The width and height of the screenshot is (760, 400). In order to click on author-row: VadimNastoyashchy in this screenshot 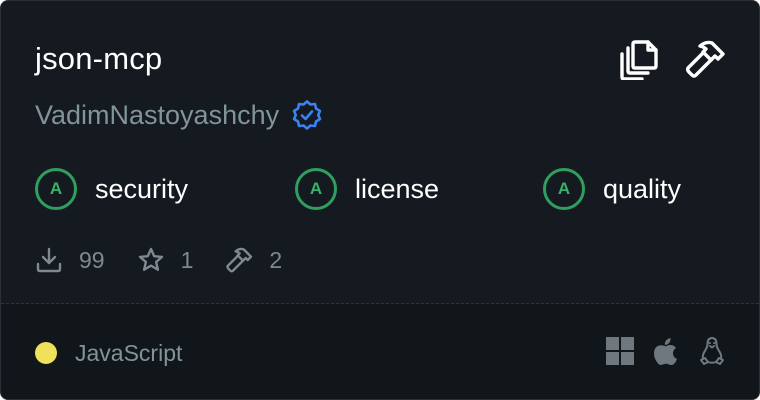, I will do `click(179, 115)`.